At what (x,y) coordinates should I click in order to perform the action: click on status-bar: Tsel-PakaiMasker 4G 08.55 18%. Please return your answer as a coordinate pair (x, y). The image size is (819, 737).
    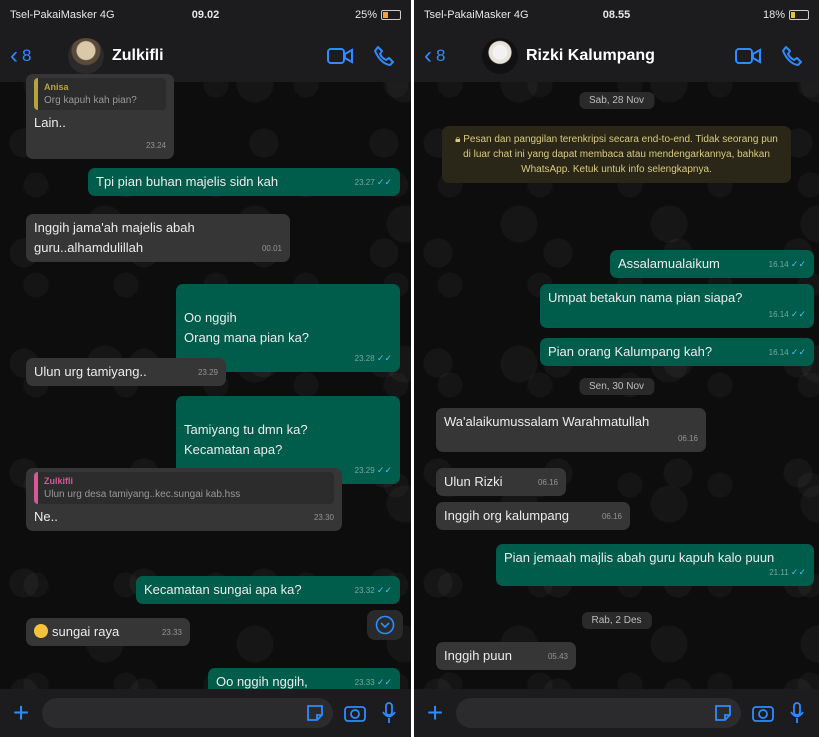
    Looking at the image, I should click on (616, 15).